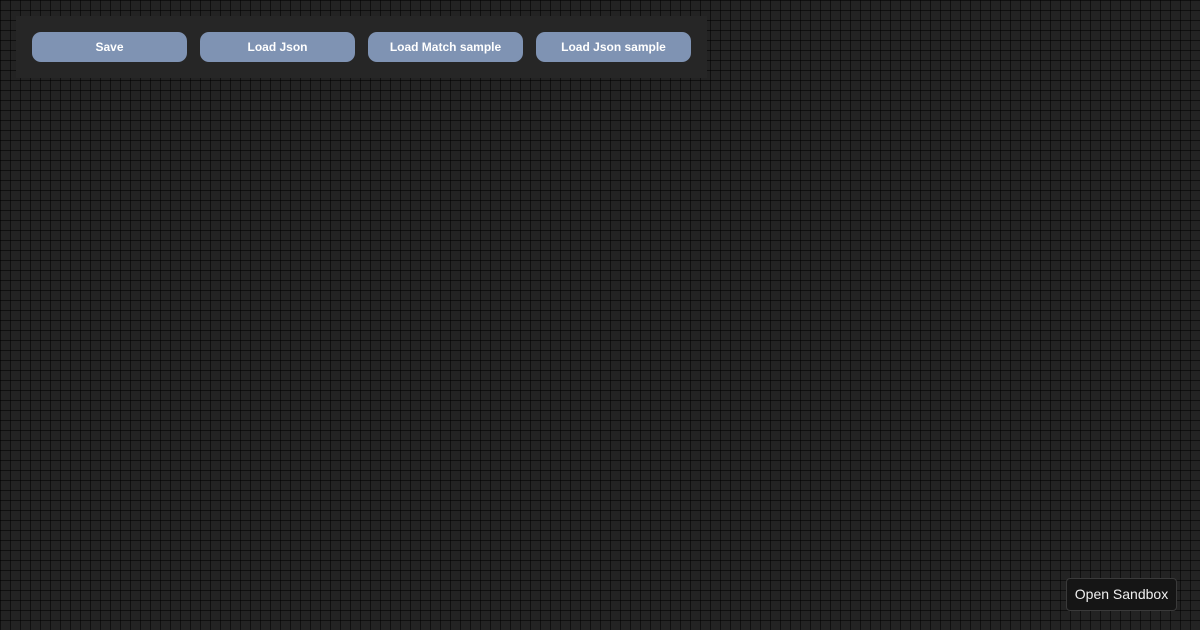 The height and width of the screenshot is (630, 1200). Describe the element at coordinates (109, 47) in the screenshot. I see `save-button: Save` at that location.